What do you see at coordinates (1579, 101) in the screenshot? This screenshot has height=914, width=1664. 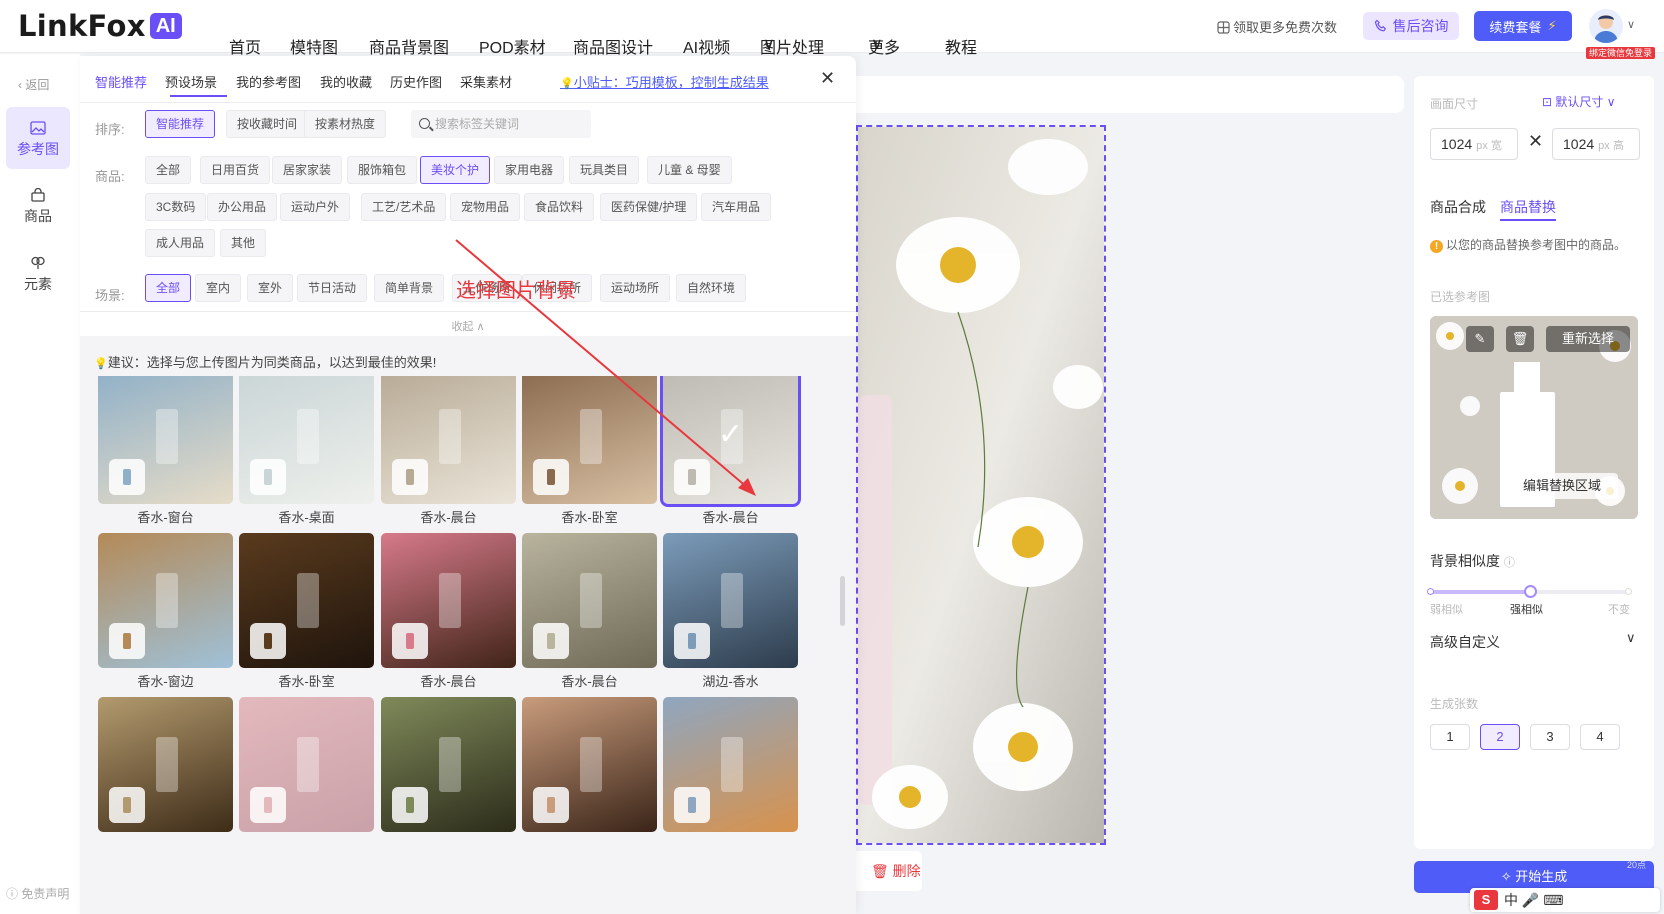 I see `default-size-select: ⊡ 默认尺寸 ∨` at bounding box center [1579, 101].